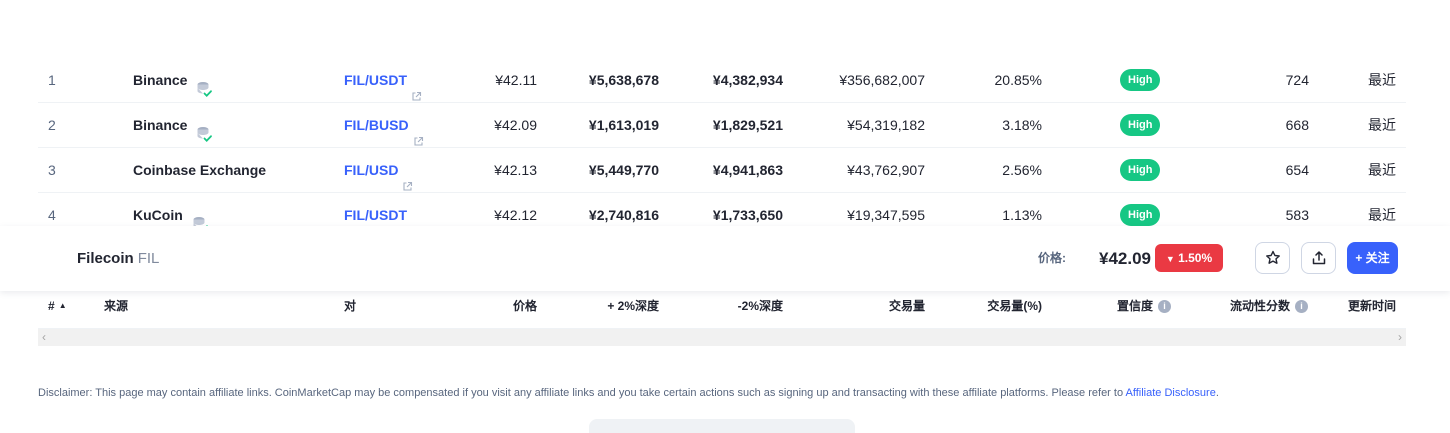  What do you see at coordinates (1400, 337) in the screenshot?
I see `chevron-right-icon: ›` at bounding box center [1400, 337].